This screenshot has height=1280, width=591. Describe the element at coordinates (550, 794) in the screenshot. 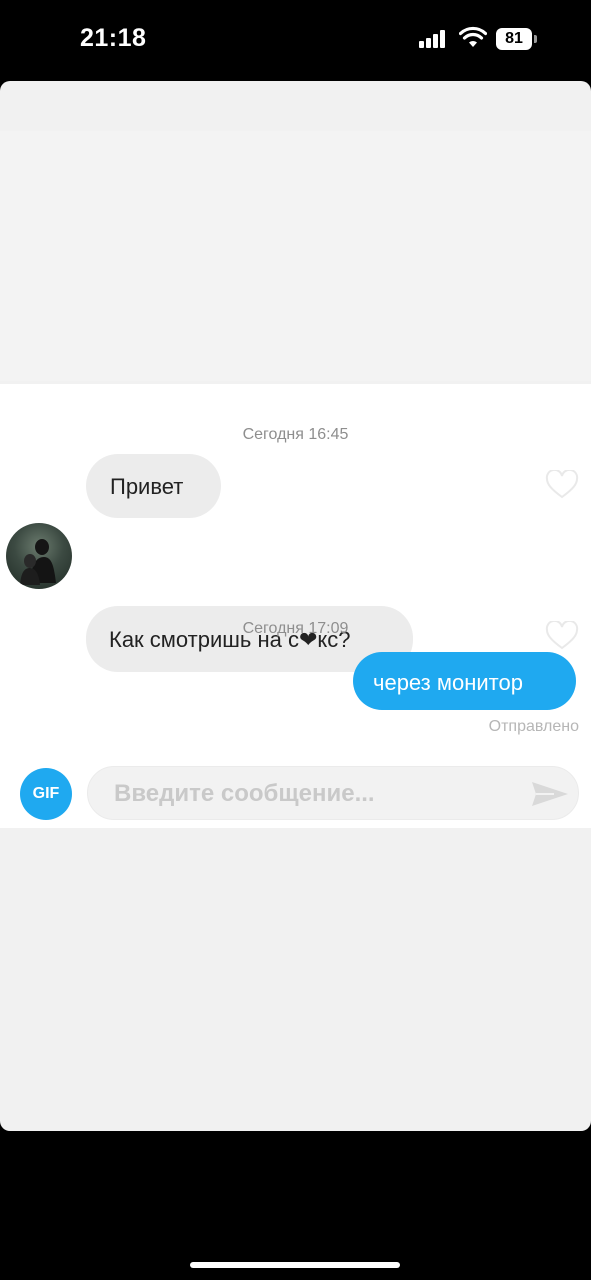

I see `send-icon` at that location.